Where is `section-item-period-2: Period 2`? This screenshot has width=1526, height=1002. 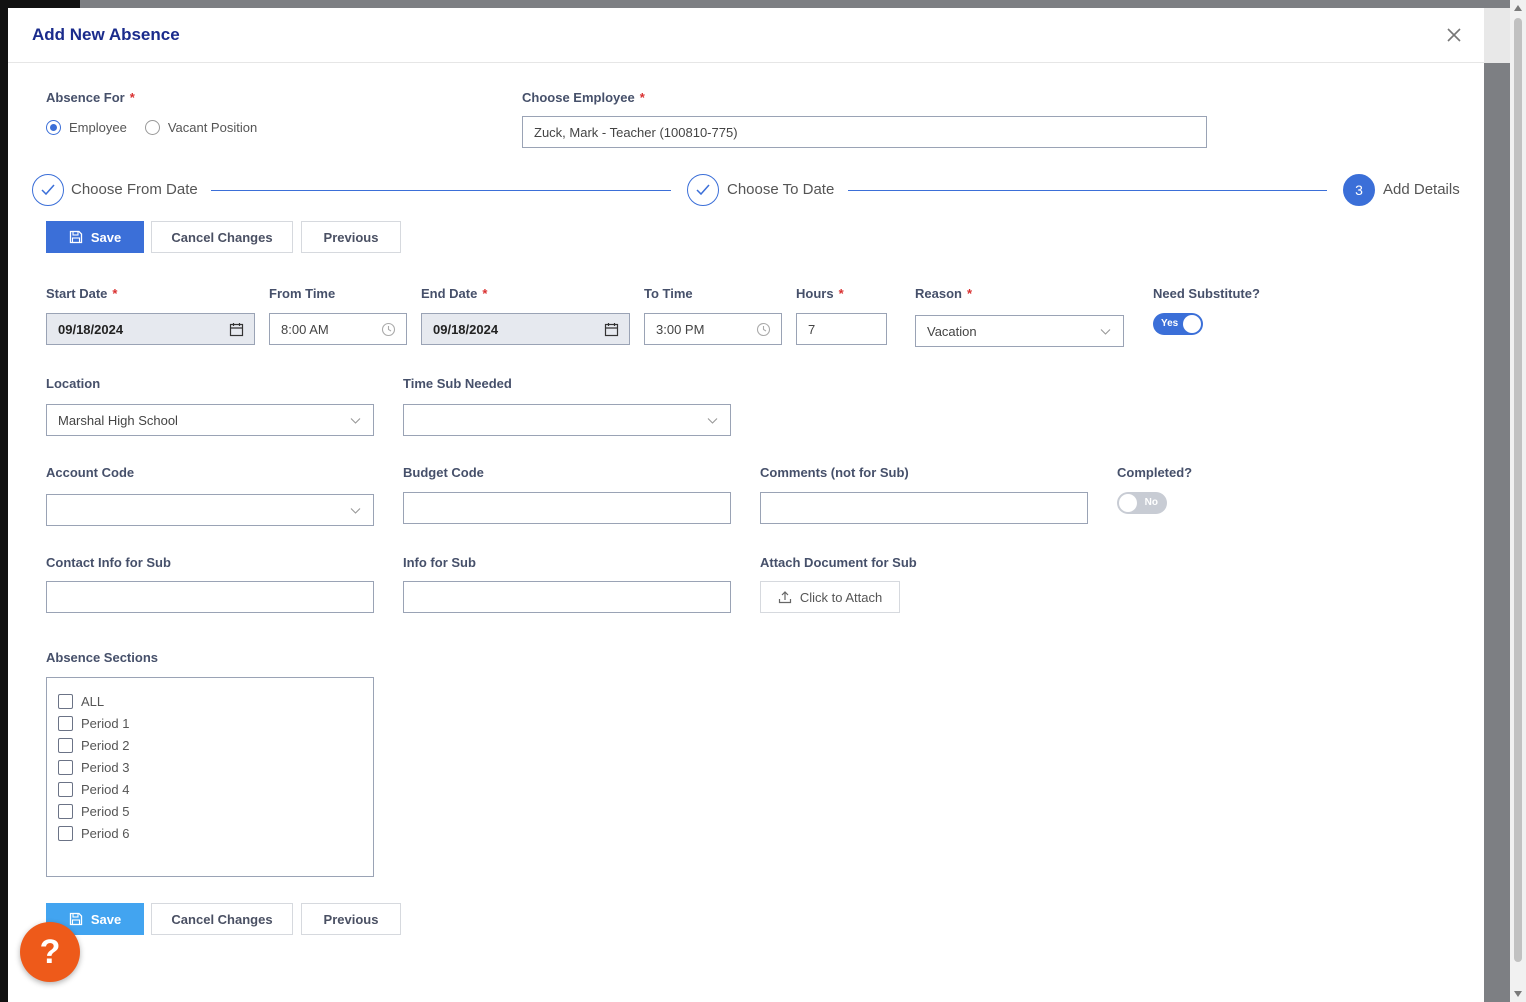 section-item-period-2: Period 2 is located at coordinates (210, 745).